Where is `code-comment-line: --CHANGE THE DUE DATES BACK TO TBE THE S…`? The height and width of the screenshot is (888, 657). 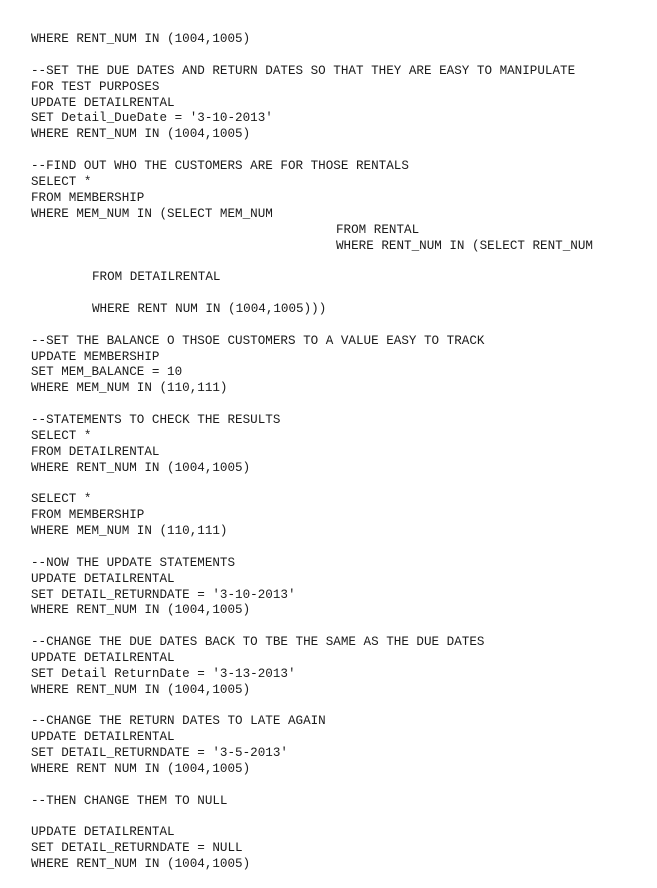
code-comment-line: --CHANGE THE DUE DATES BACK TO TBE THE S… is located at coordinates (258, 642).